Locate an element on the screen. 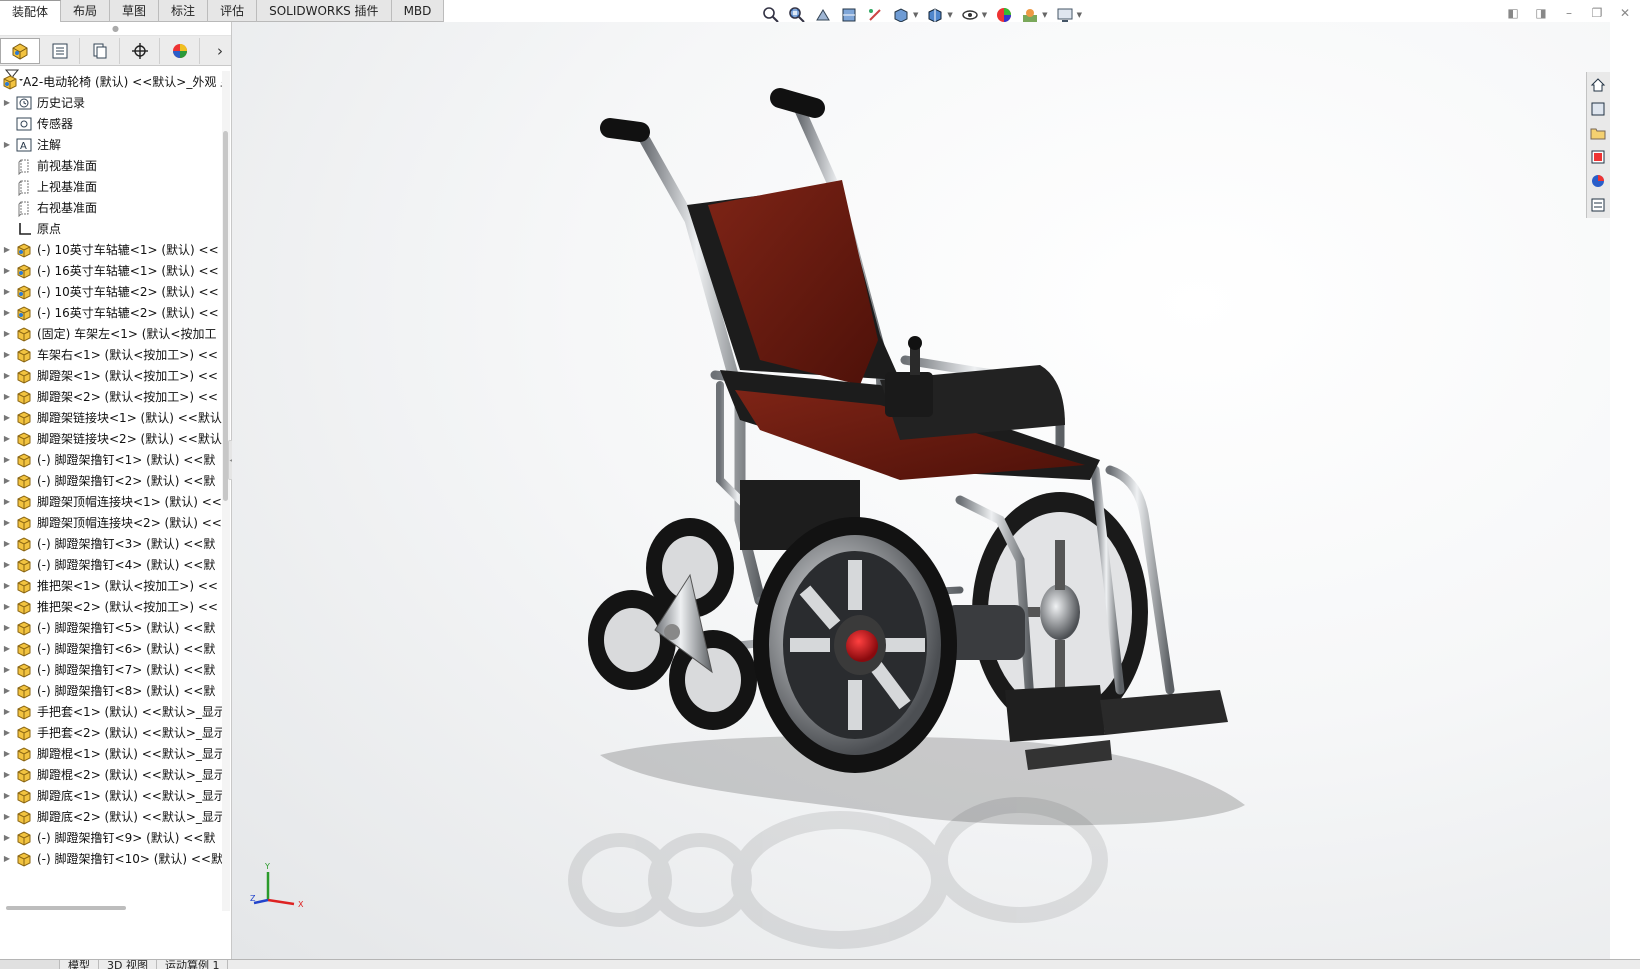  tree-item: ▶ 脚蹬棍<1> (默认) <<默认>_显示 is located at coordinates (111, 753).